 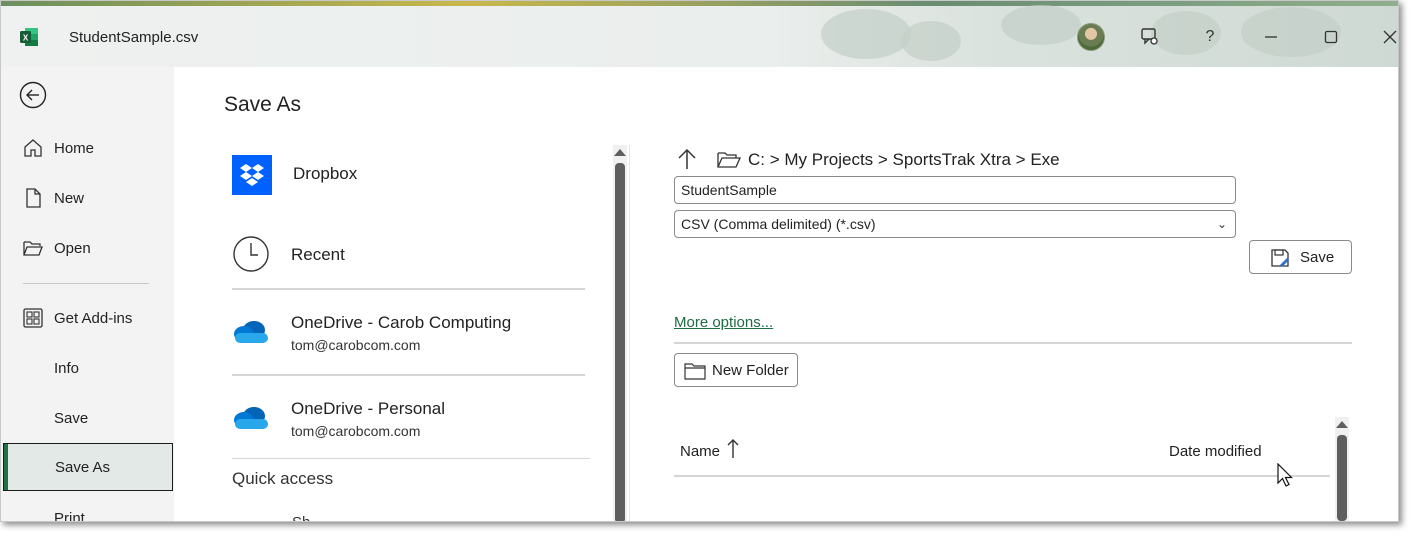 I want to click on location-onedrive-personal-label: OneDrive - Personal, so click(x=368, y=408).